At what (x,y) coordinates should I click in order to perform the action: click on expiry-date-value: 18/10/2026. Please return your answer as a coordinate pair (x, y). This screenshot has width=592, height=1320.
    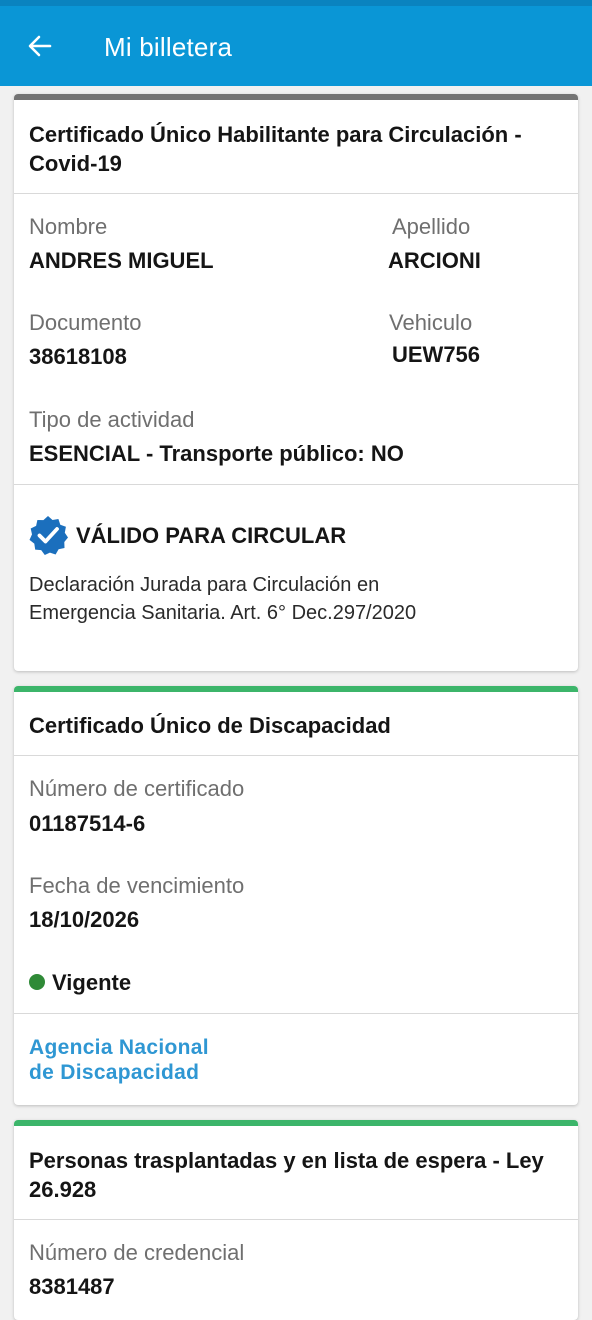
    Looking at the image, I should click on (84, 919).